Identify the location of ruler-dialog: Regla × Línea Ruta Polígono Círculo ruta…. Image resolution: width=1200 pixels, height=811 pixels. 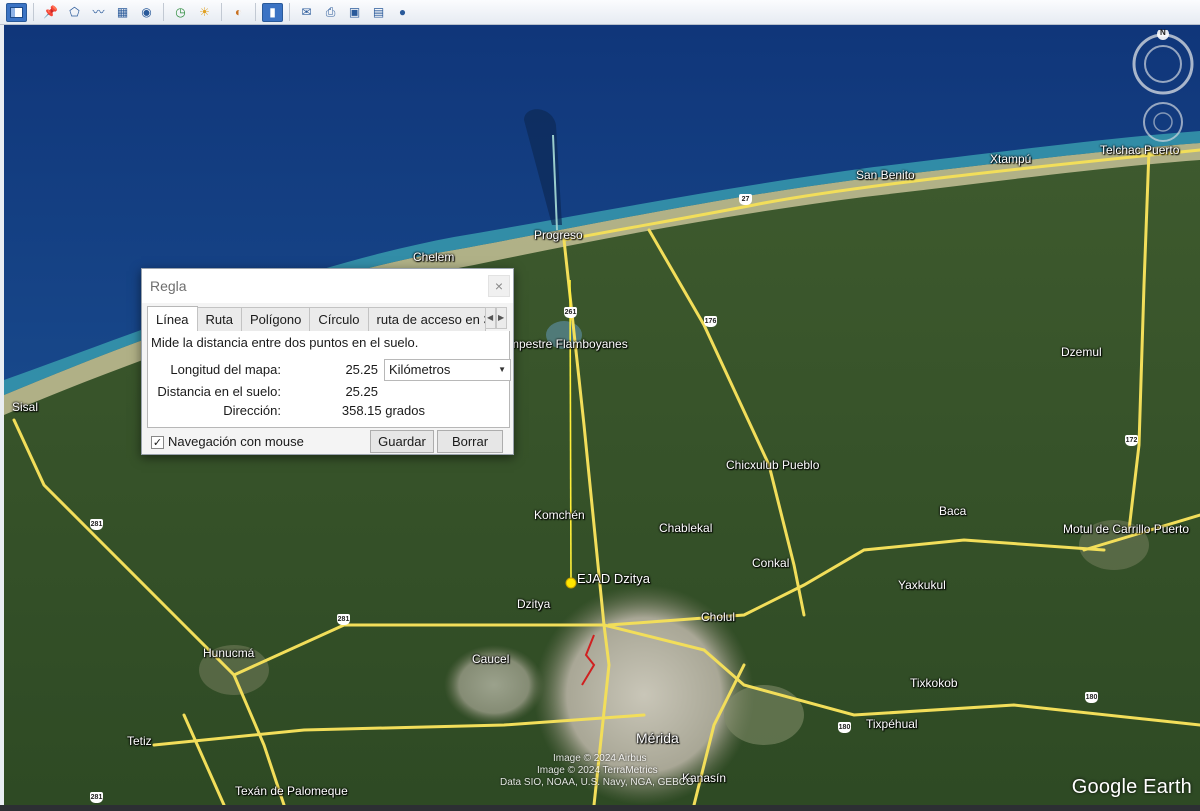
(327, 361).